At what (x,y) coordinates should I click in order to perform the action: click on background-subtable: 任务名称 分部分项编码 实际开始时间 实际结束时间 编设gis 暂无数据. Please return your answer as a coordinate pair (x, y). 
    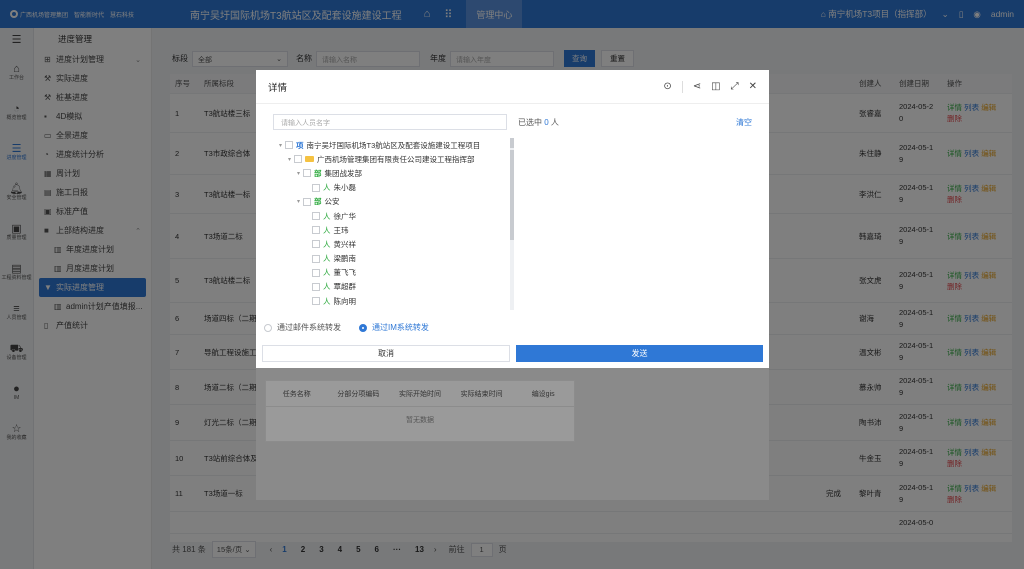
    Looking at the image, I should click on (420, 411).